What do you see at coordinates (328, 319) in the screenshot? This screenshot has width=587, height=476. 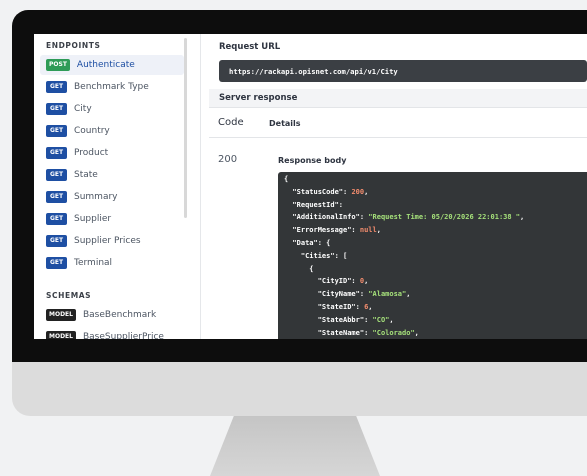 I see `code-token: "StateAbbr":` at bounding box center [328, 319].